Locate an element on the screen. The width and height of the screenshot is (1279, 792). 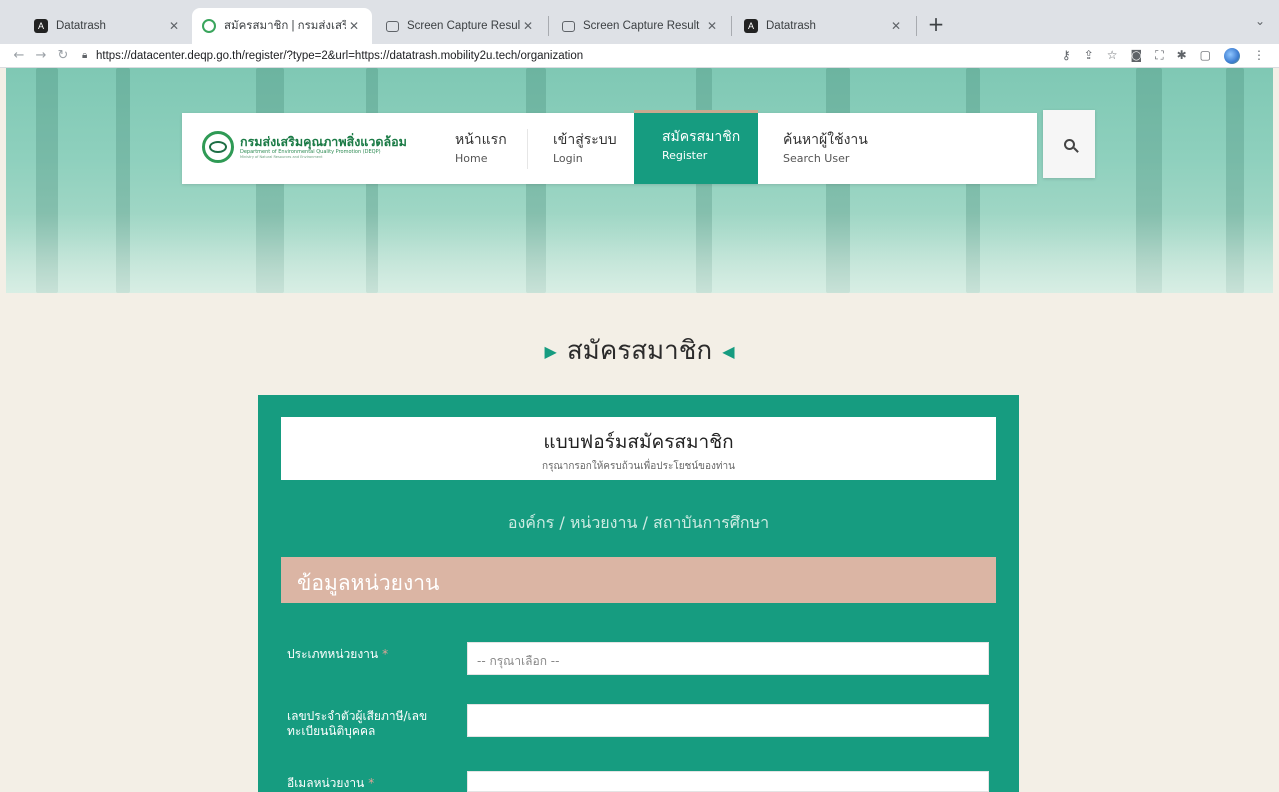
triangle-left-icon: ◀ is located at coordinates (728, 351).